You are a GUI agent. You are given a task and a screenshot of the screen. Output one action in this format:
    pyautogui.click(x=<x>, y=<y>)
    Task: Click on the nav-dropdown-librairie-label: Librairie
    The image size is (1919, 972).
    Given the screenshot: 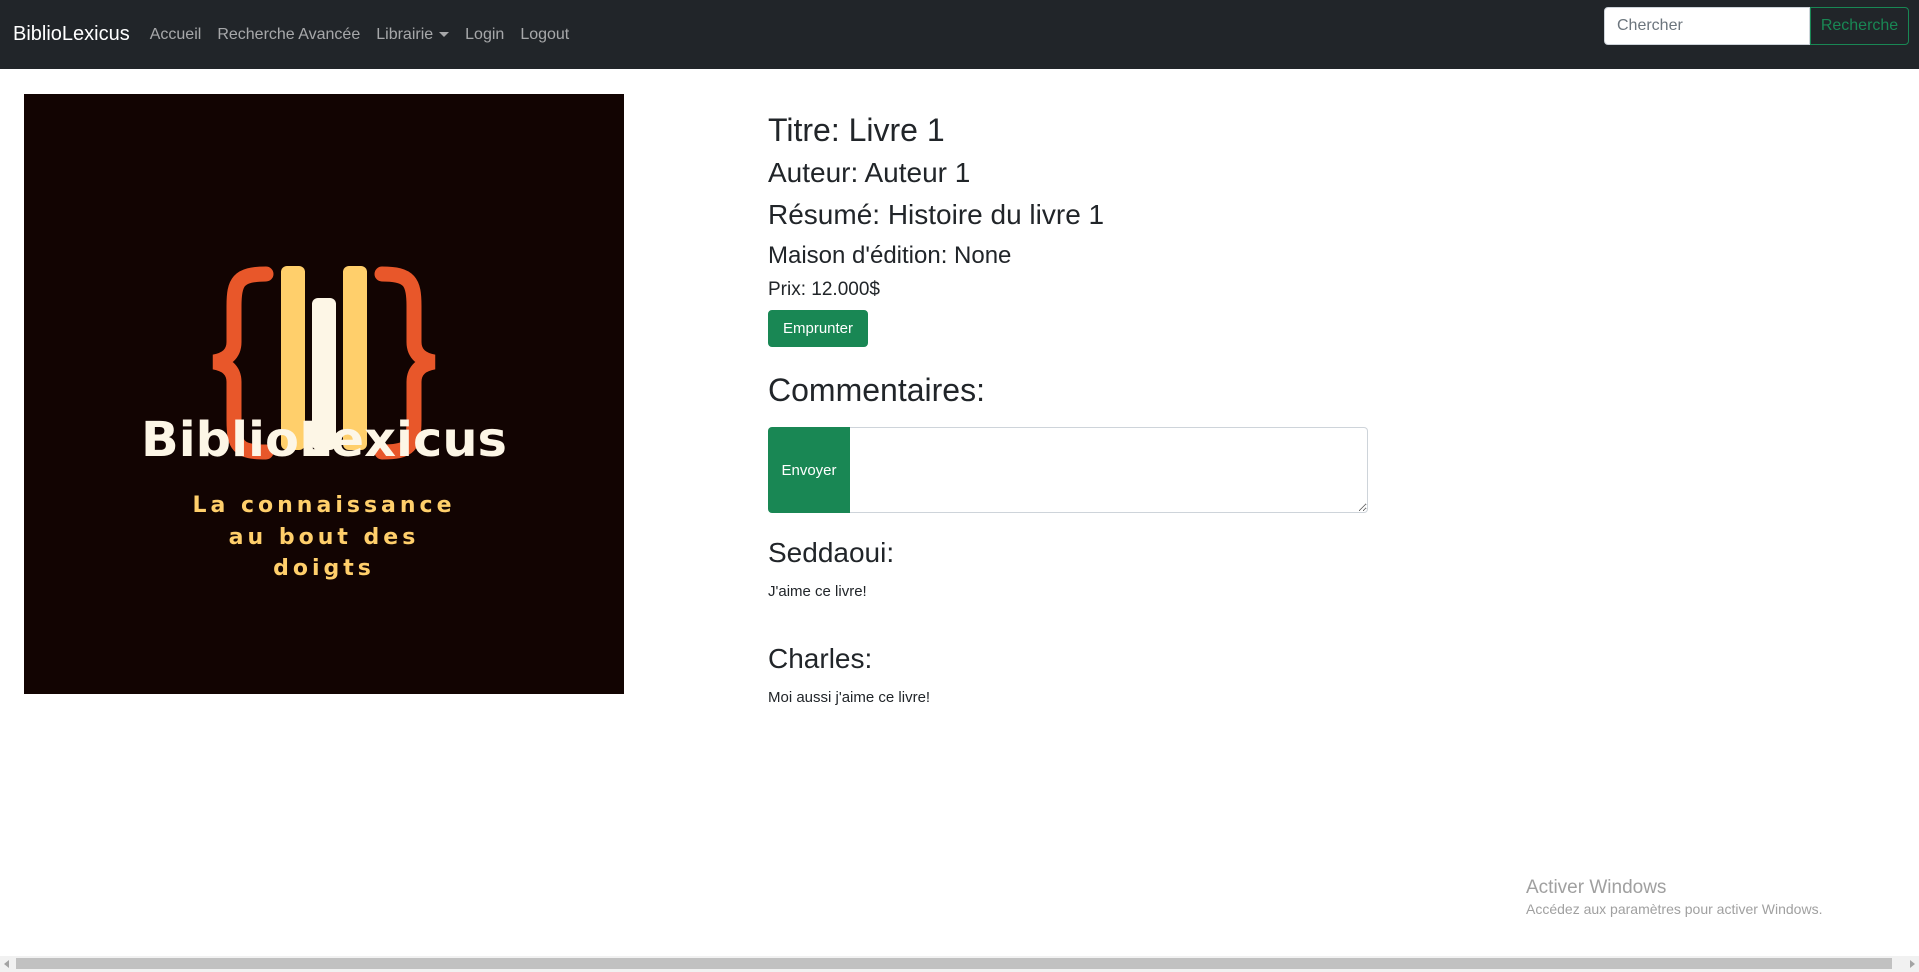 What is the action you would take?
    pyautogui.click(x=405, y=34)
    